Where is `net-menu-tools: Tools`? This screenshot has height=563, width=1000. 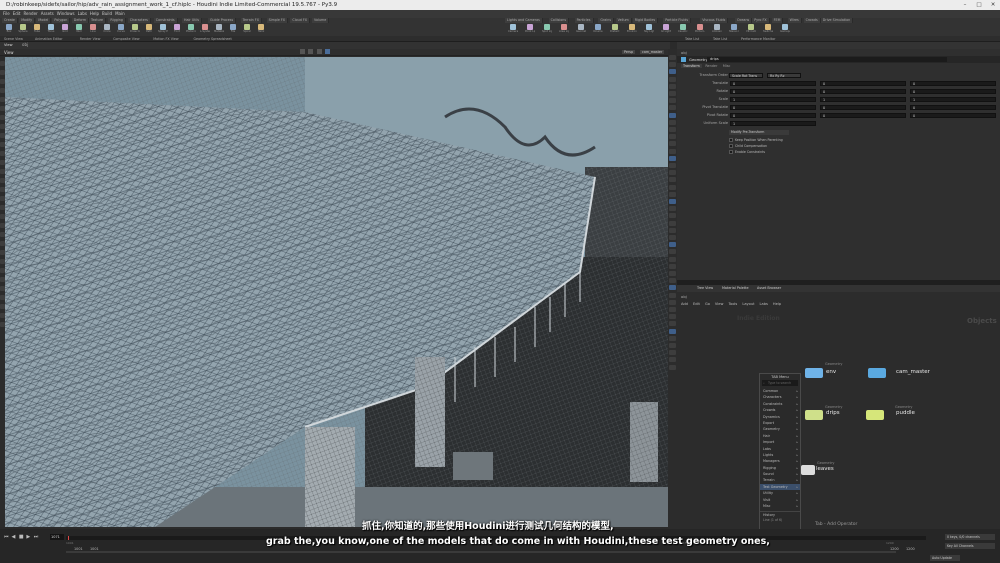 net-menu-tools: Tools is located at coordinates (732, 304).